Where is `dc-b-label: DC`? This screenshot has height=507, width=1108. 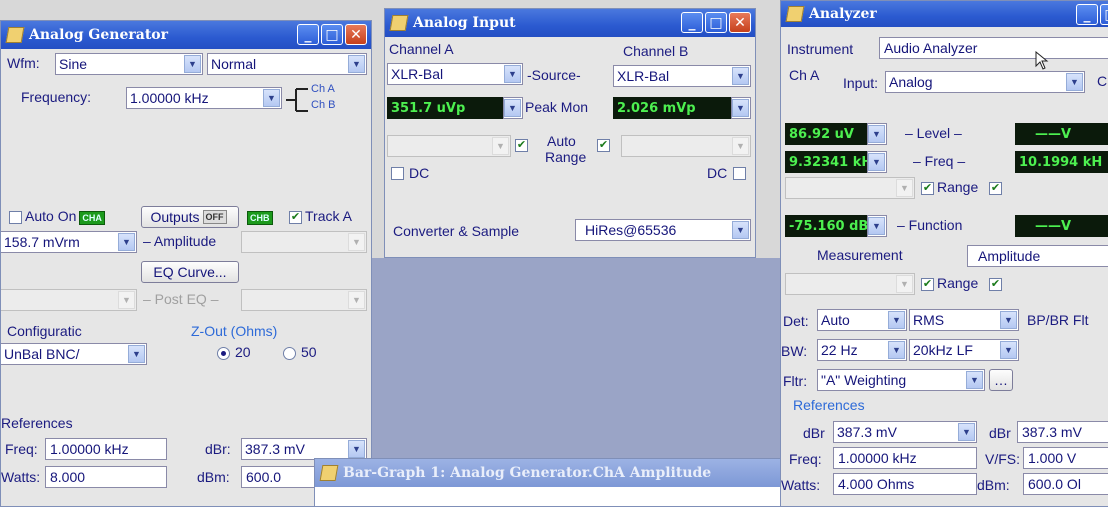
dc-b-label: DC is located at coordinates (717, 173).